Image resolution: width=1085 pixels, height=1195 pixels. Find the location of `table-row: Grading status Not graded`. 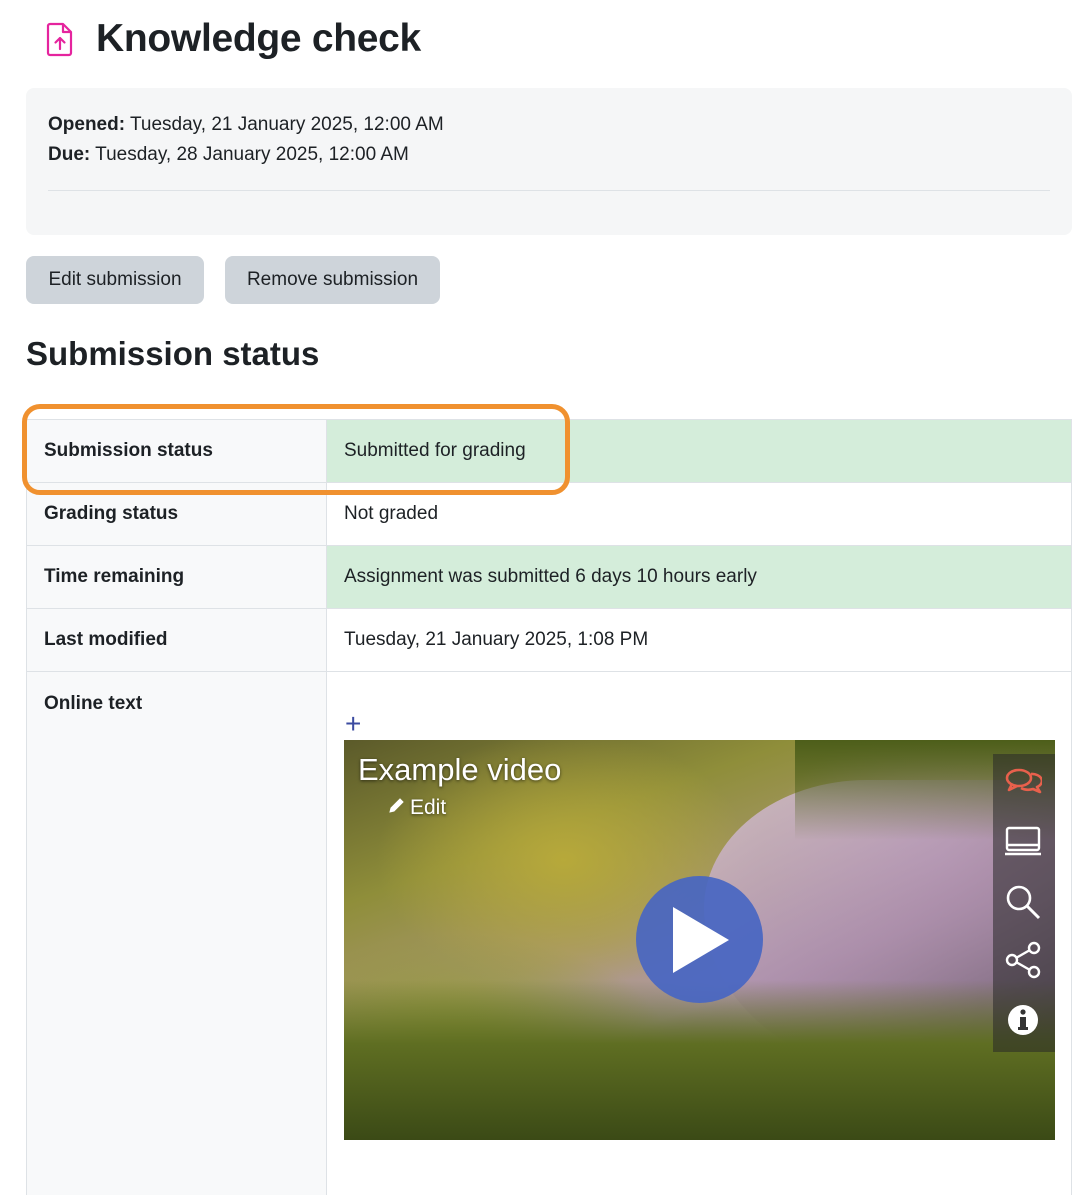

table-row: Grading status Not graded is located at coordinates (549, 514).